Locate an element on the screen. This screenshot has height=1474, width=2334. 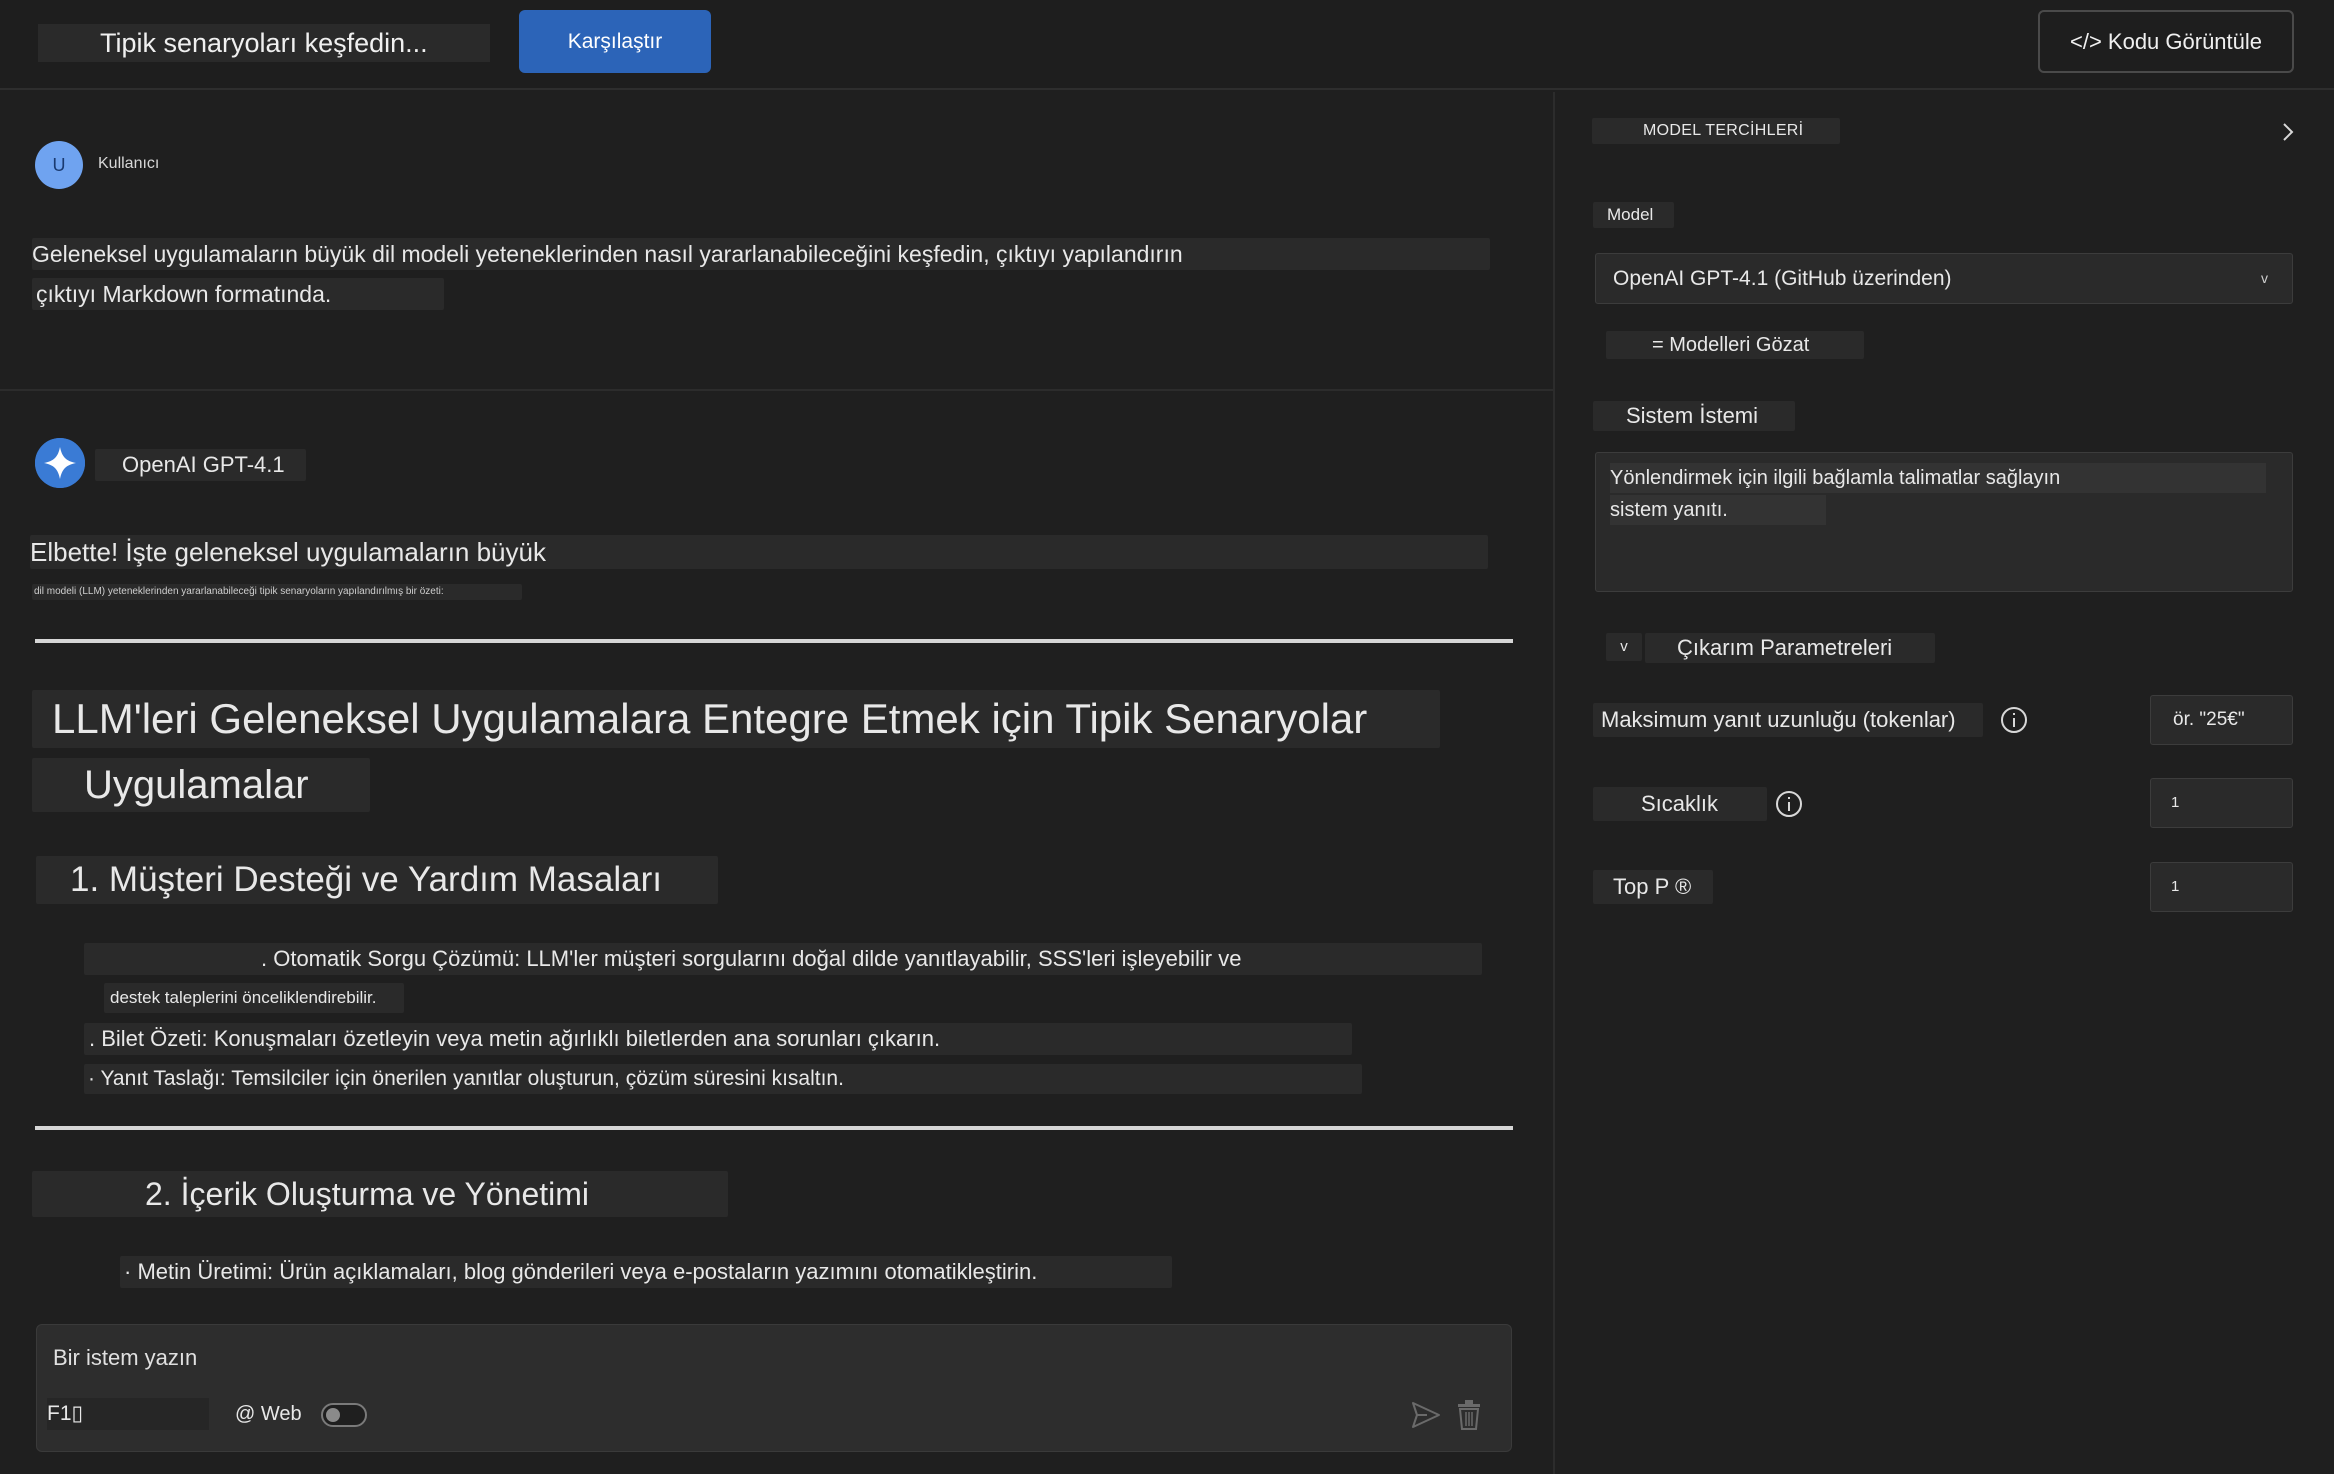
top-p-input: 1 is located at coordinates (2221, 887).